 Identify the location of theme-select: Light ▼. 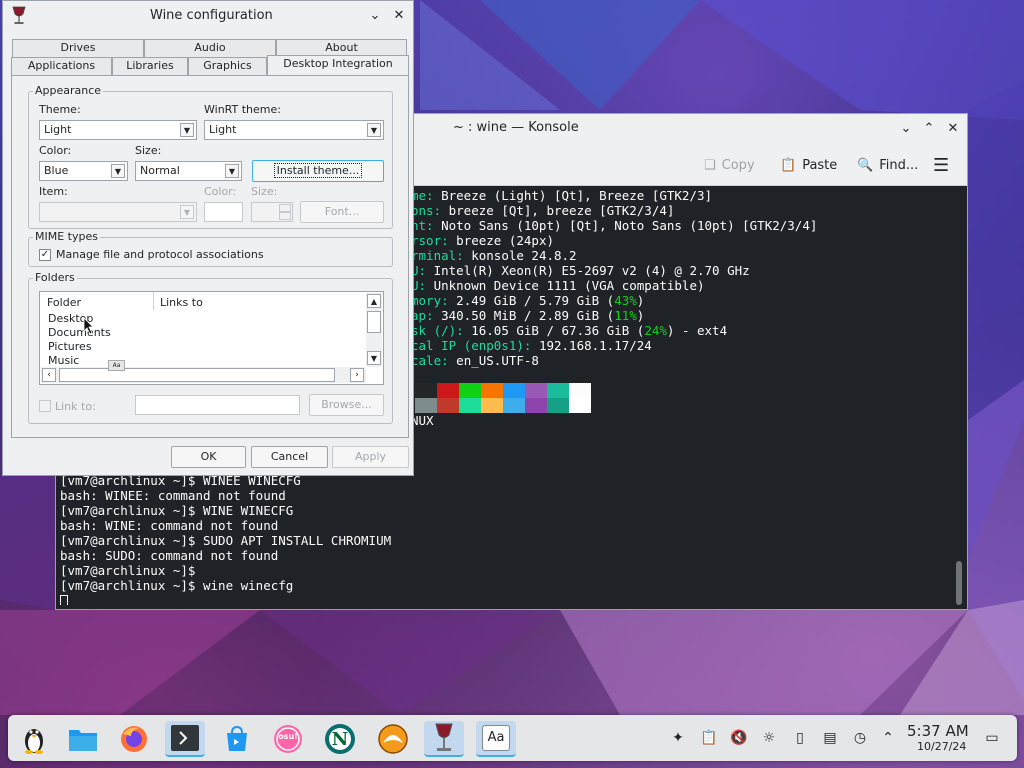
(118, 130).